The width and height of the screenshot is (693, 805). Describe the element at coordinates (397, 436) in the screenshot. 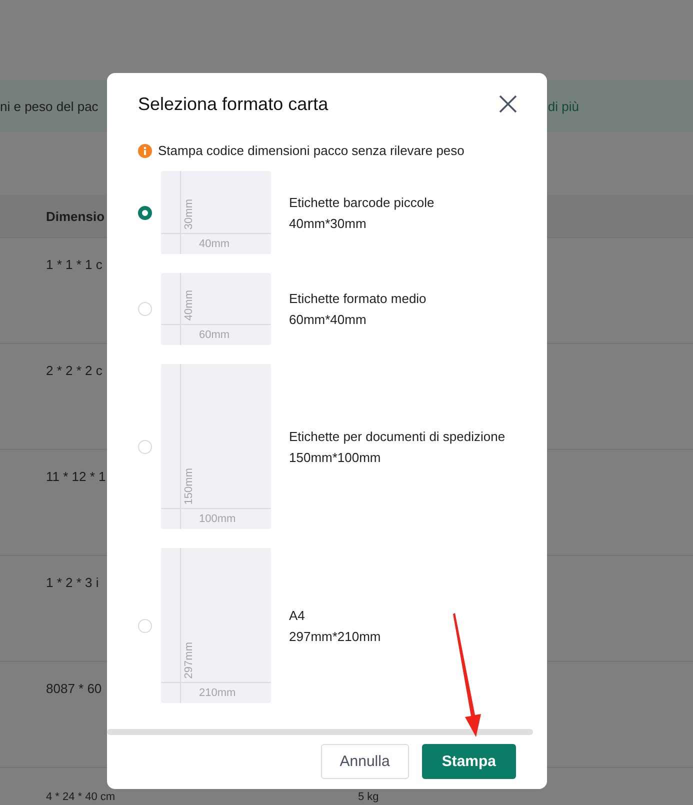

I see `option-name: Etichette per documenti di spedizione` at that location.